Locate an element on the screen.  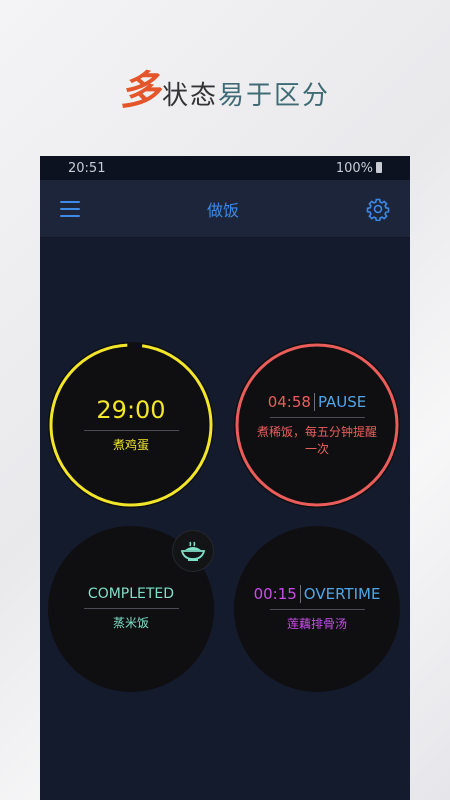
timer-2-time-row: 04:58 PAUSE is located at coordinates (317, 401).